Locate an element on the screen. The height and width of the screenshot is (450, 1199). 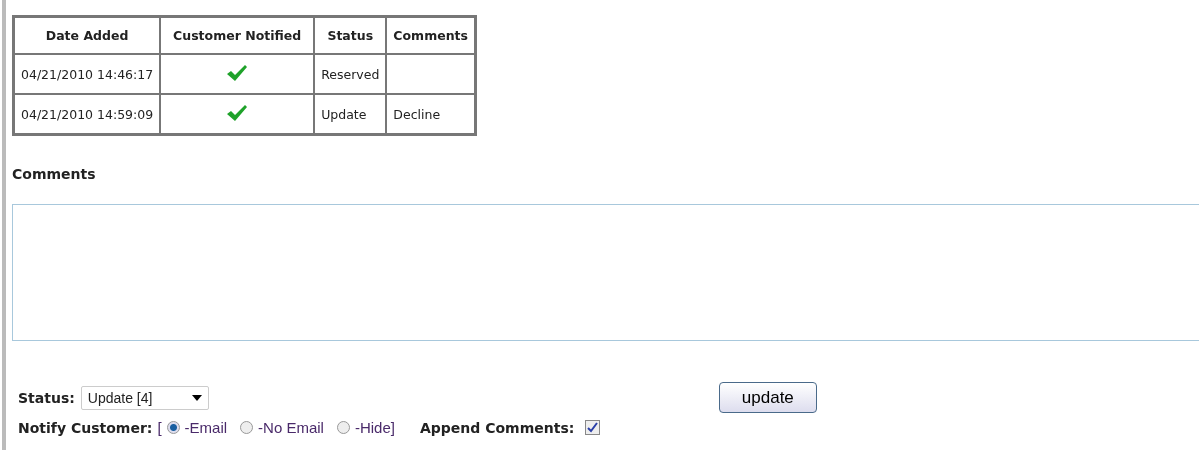
table-cell: Decline is located at coordinates (417, 114).